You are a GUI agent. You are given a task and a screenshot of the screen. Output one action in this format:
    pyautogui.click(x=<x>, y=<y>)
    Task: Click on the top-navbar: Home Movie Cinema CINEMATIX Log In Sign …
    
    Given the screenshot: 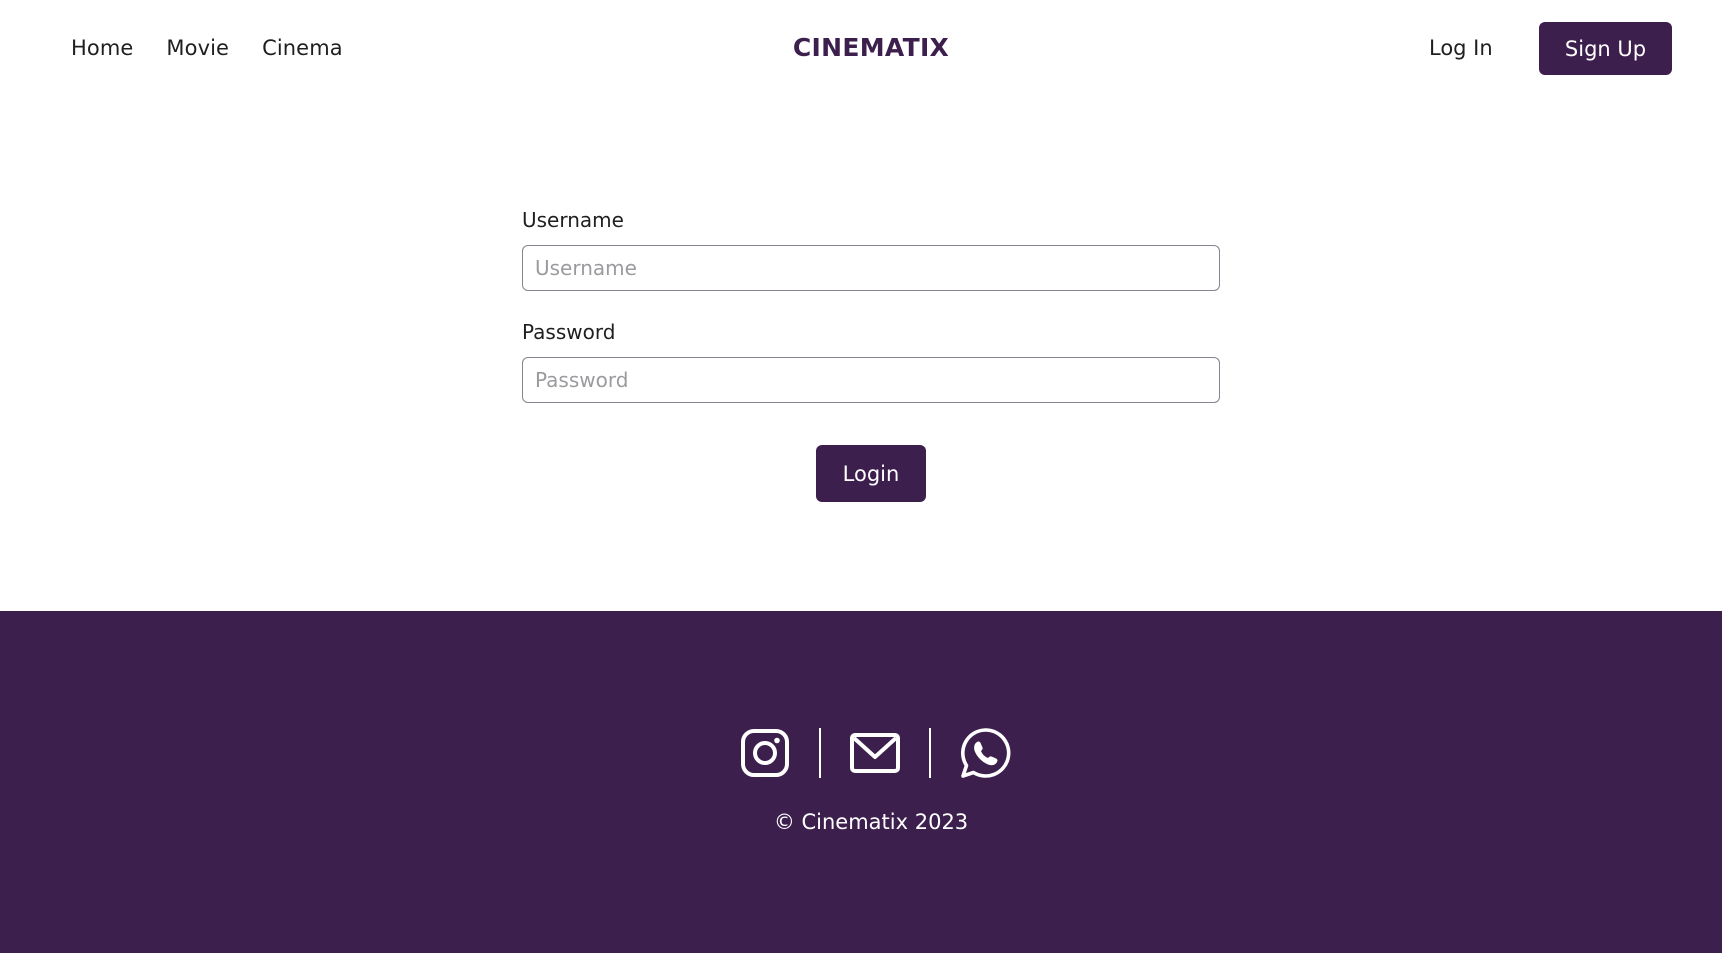 What is the action you would take?
    pyautogui.click(x=861, y=50)
    